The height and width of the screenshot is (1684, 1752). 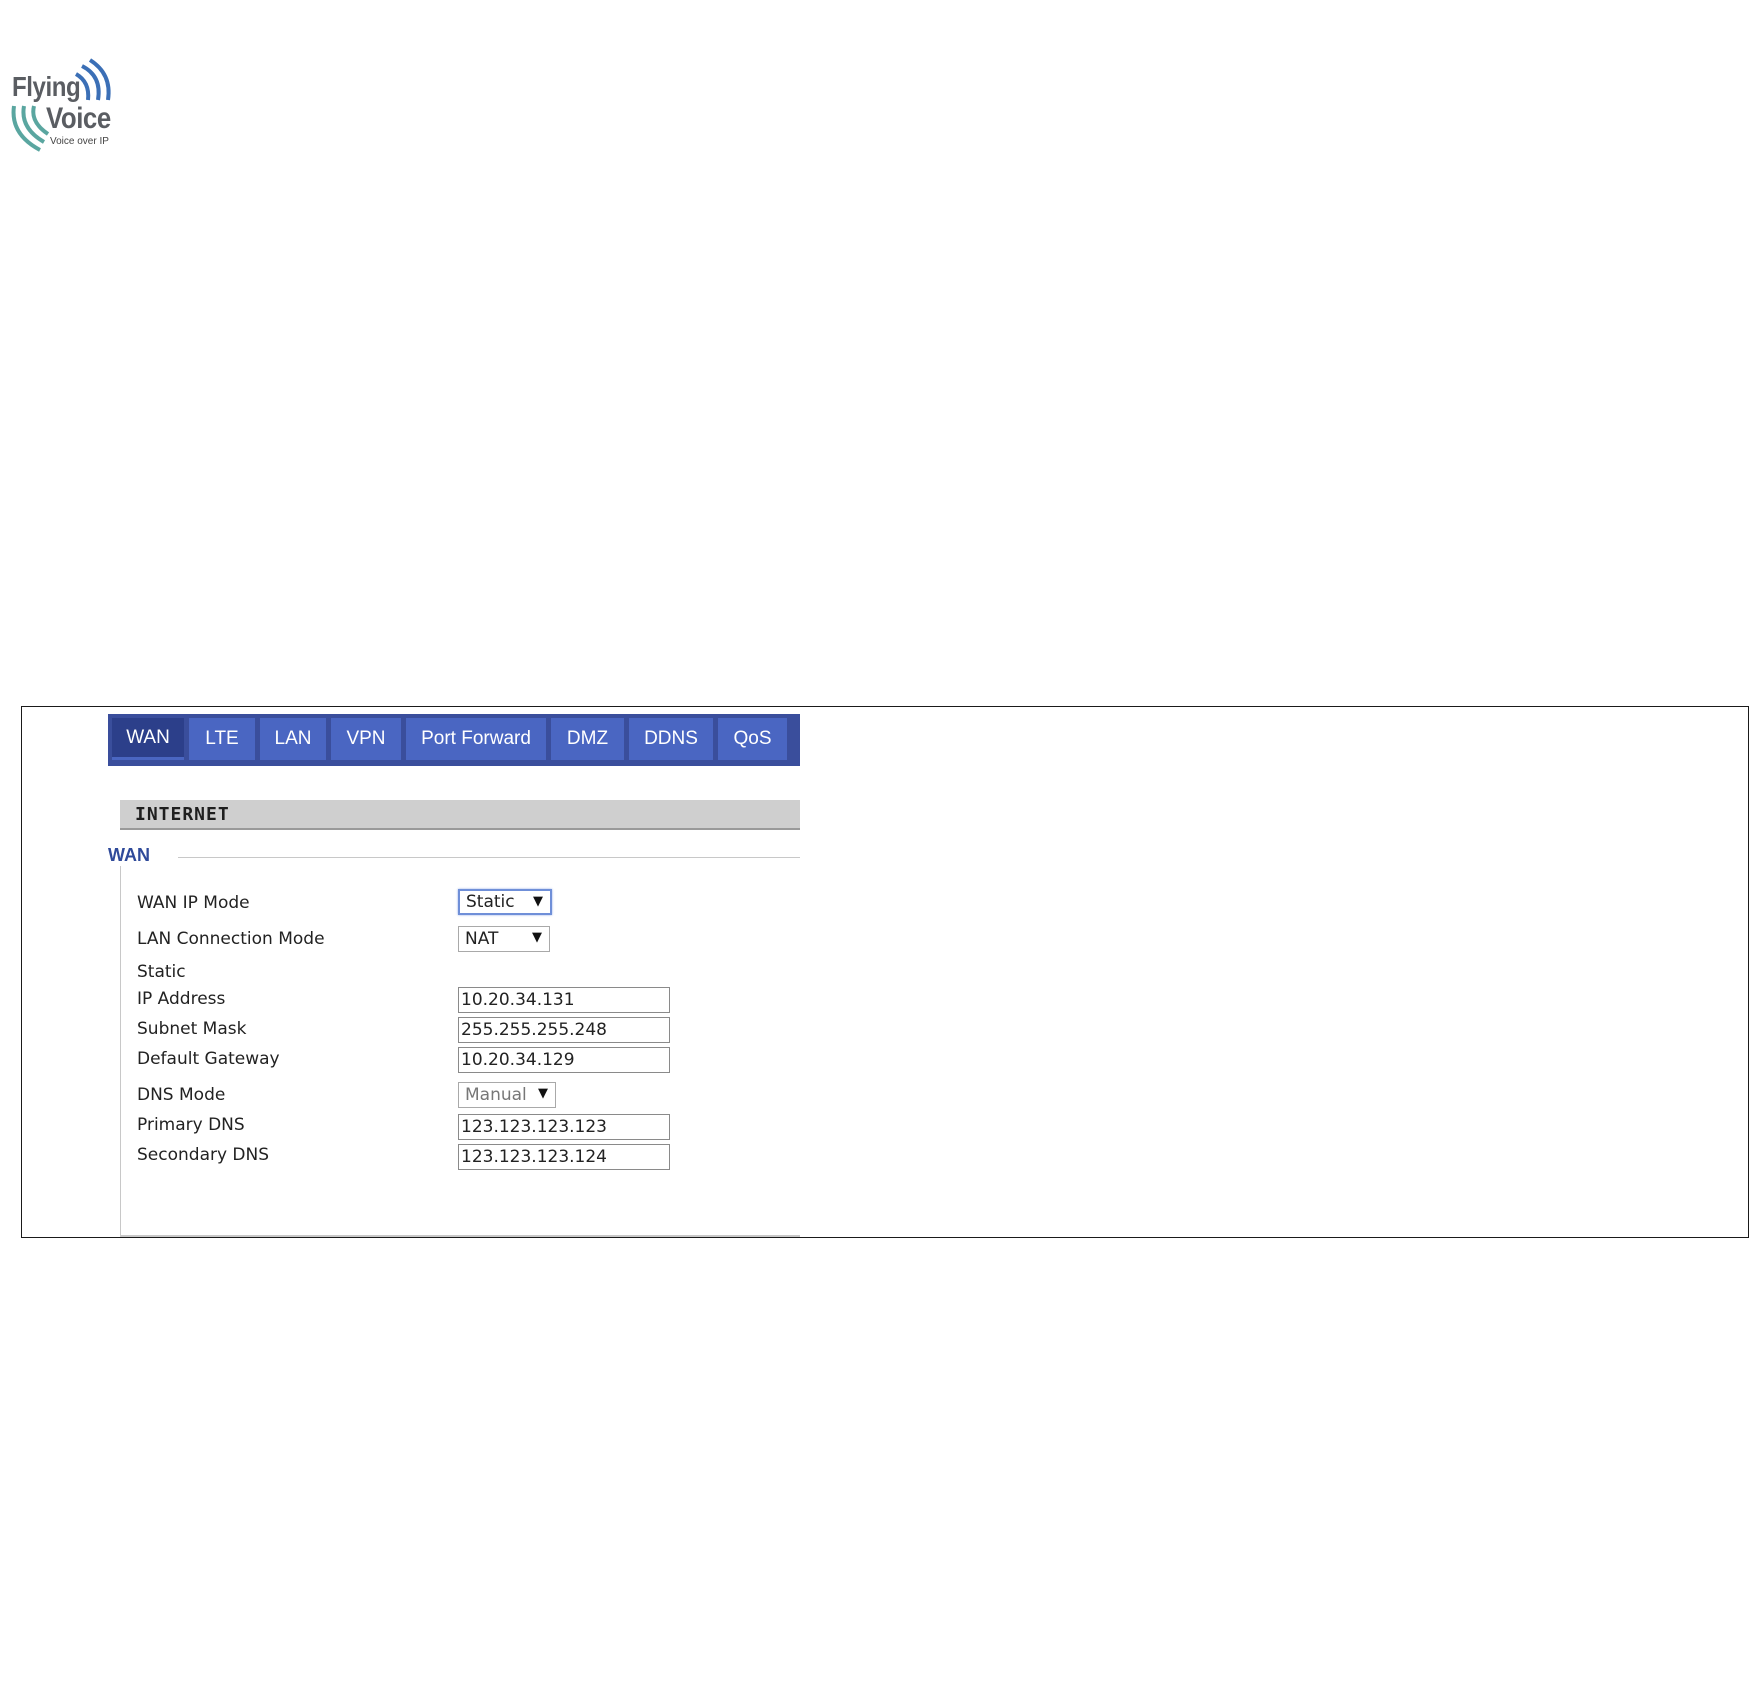 I want to click on logo-tagline: Voice over IP, so click(x=79, y=141).